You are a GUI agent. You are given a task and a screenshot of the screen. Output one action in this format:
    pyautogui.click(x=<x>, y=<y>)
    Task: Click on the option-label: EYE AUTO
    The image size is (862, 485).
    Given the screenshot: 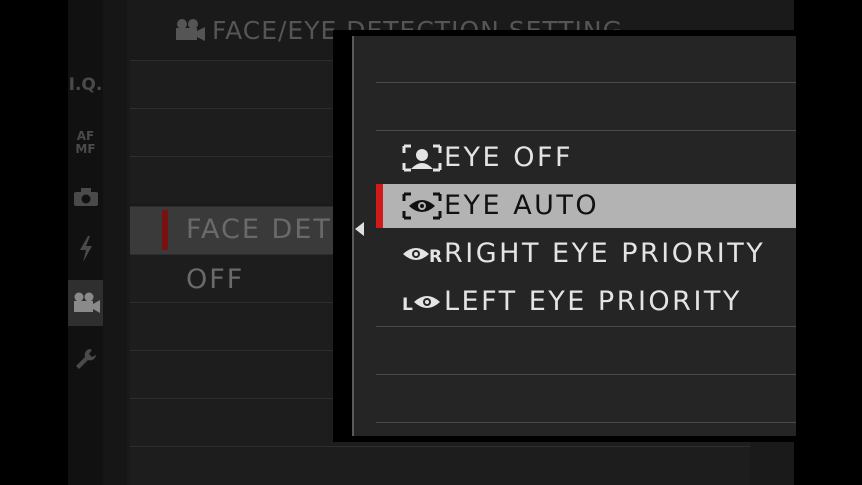 What is the action you would take?
    pyautogui.click(x=522, y=205)
    